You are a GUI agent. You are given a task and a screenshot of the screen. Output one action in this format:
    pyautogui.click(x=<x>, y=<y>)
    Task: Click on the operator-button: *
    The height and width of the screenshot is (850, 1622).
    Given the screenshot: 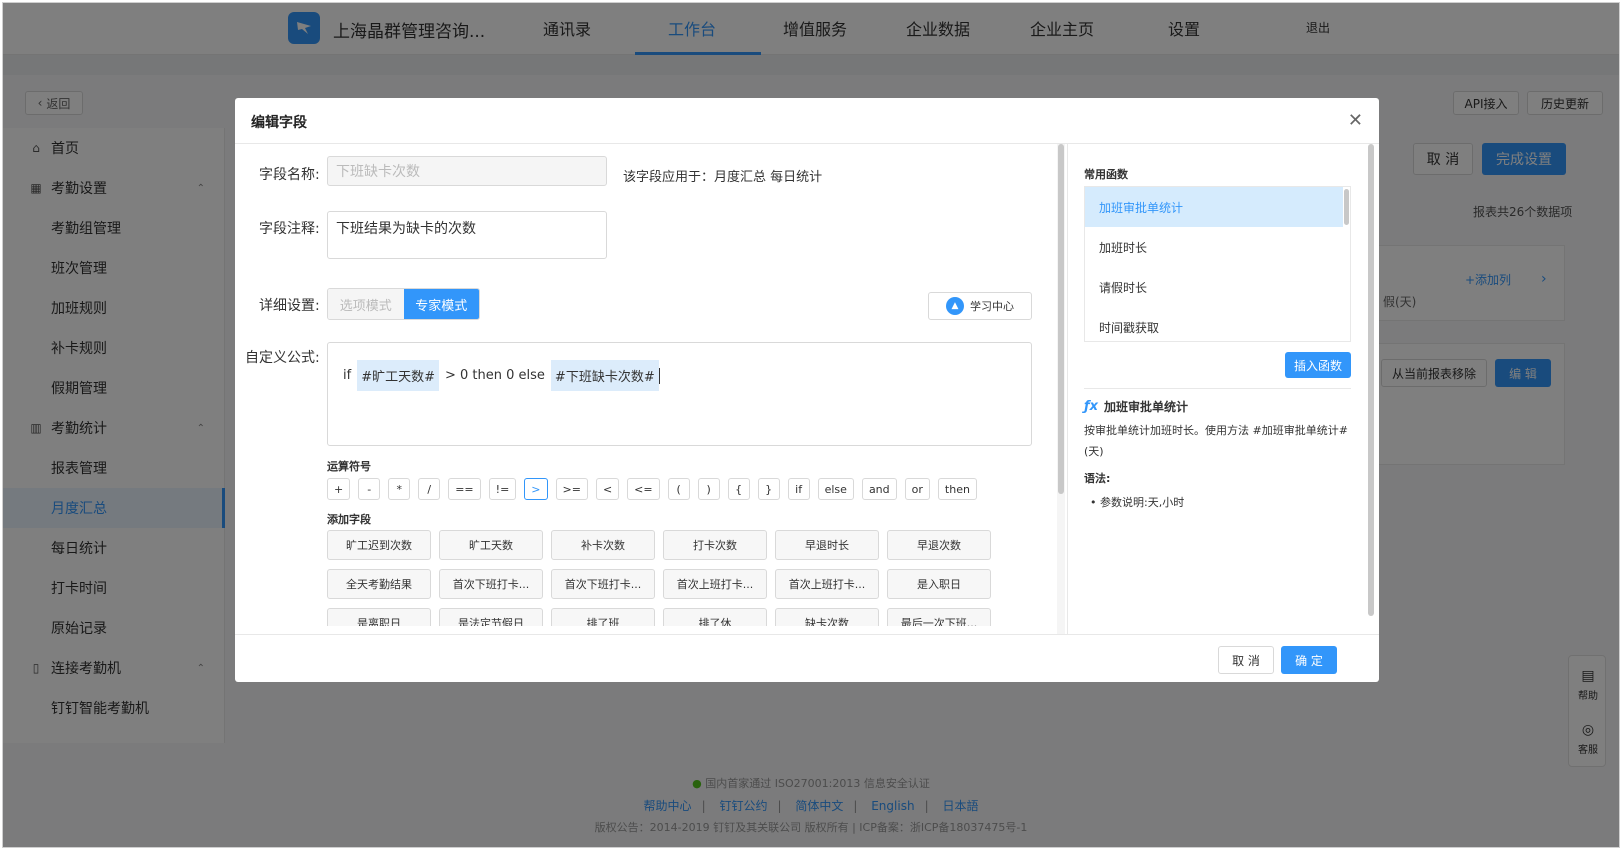 What is the action you would take?
    pyautogui.click(x=399, y=489)
    